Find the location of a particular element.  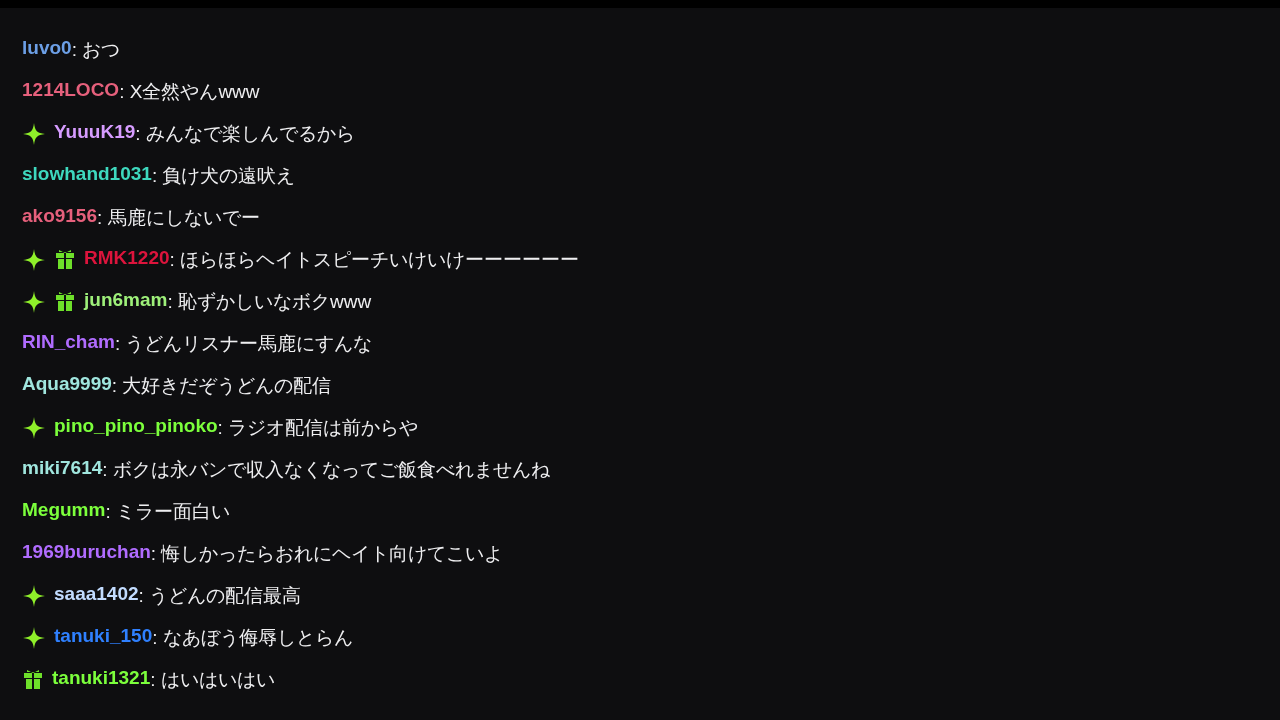

message-text: : 大好きだぞうどんの配信 is located at coordinates (221, 386).